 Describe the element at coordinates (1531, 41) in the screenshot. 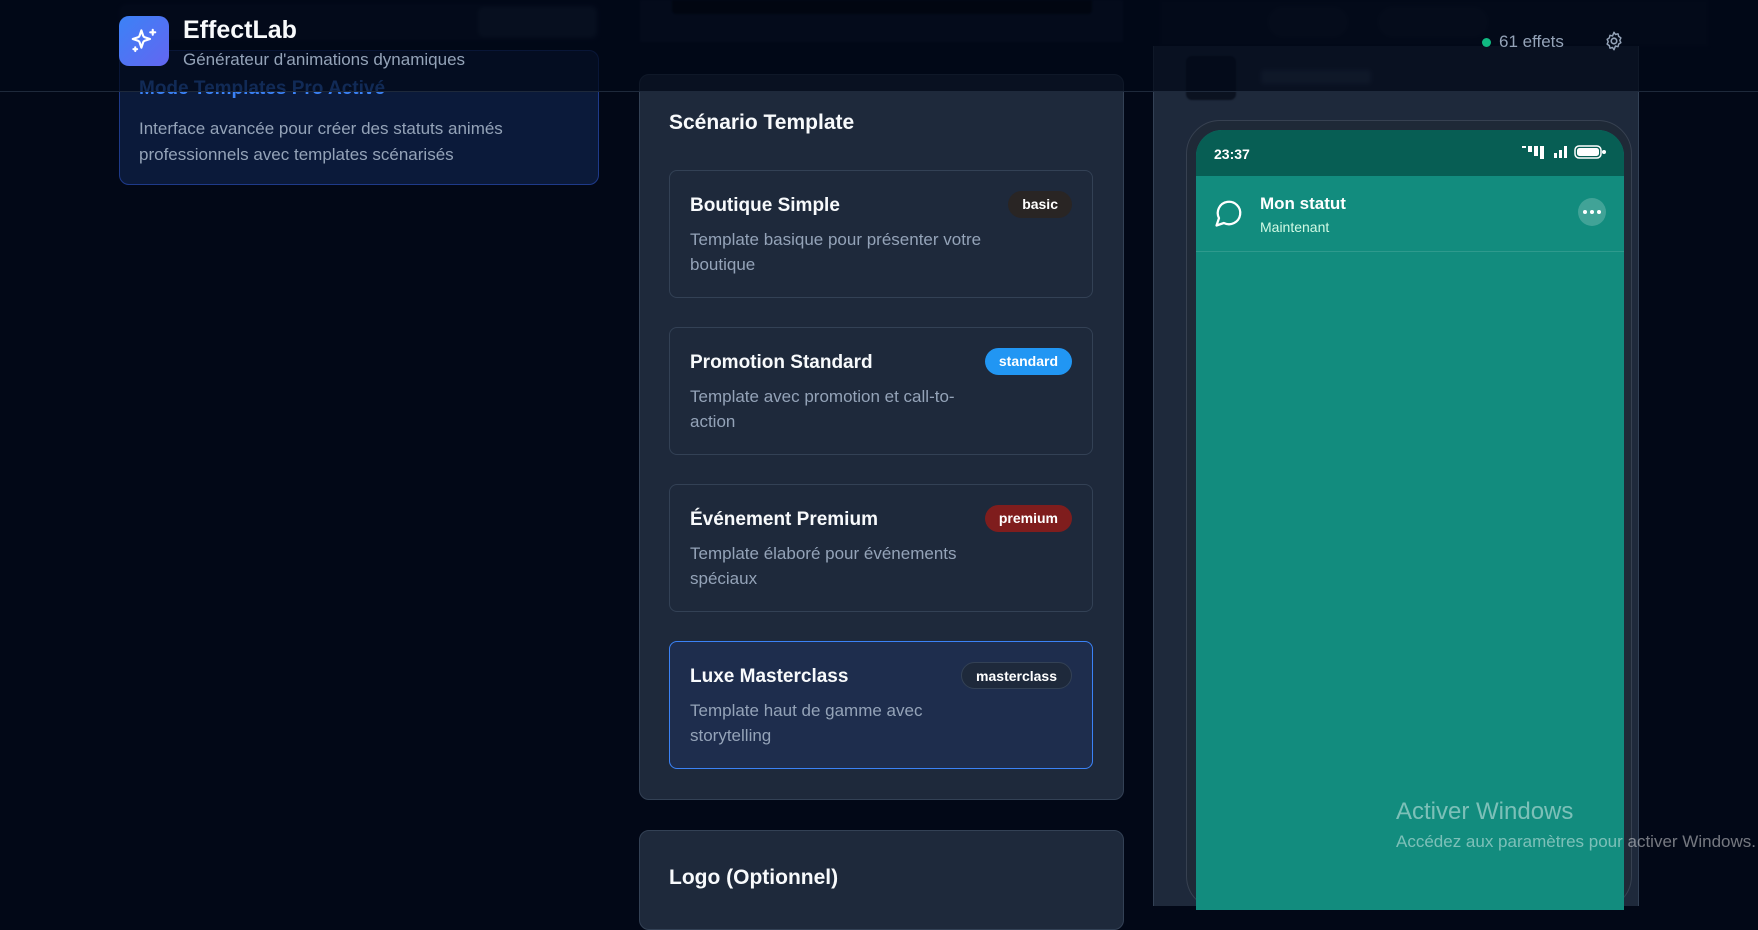

I see `effects-count-label: 61 effets` at that location.